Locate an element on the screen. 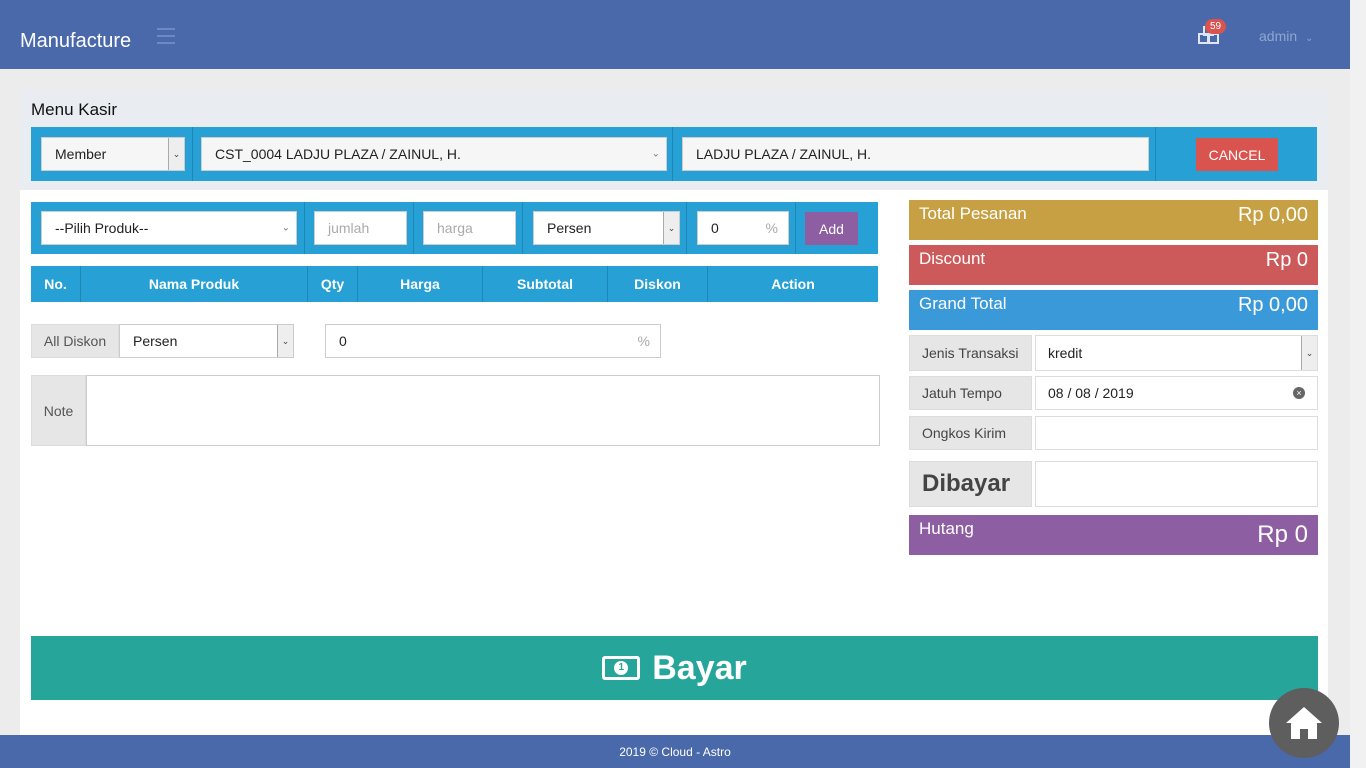 The width and height of the screenshot is (1366, 768). price-input: harga is located at coordinates (469, 228).